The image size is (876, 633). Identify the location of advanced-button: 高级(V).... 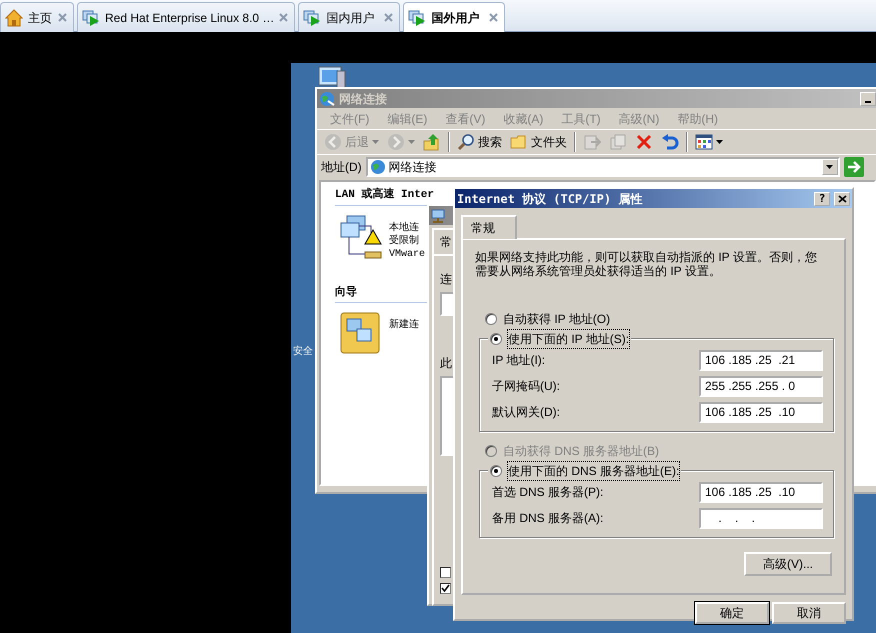
(788, 564).